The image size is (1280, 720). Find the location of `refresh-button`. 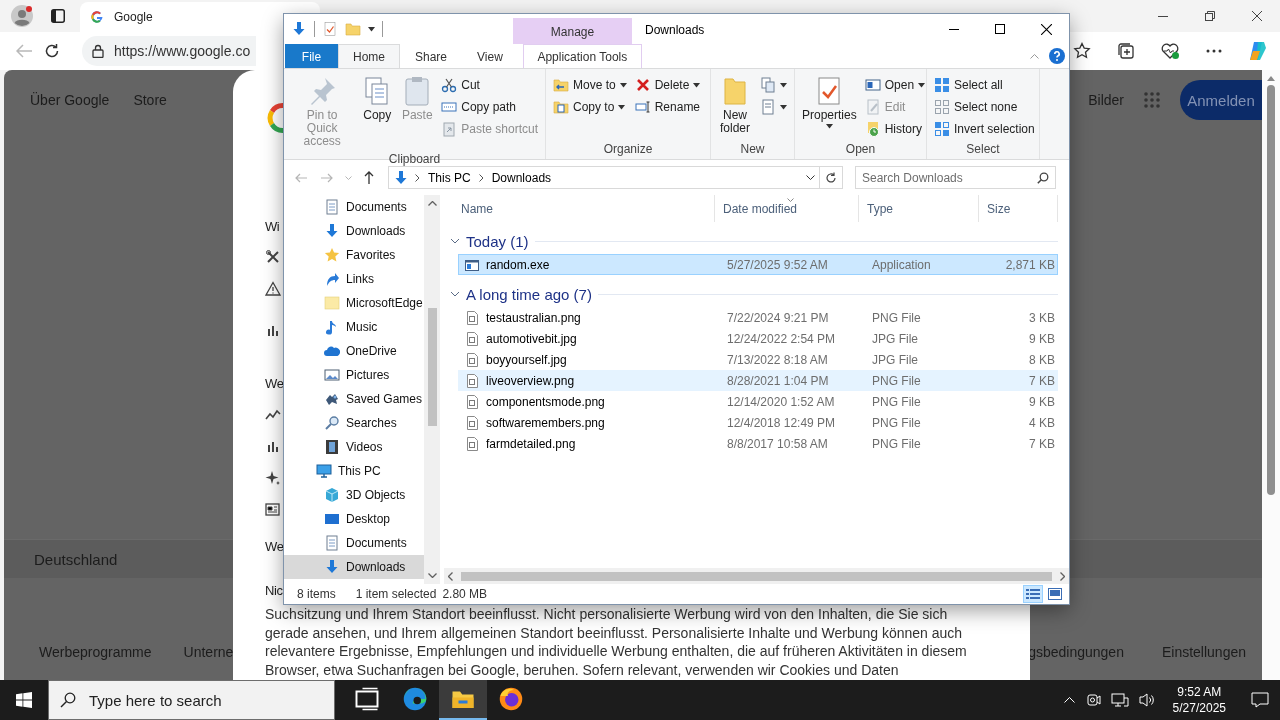

refresh-button is located at coordinates (831, 177).